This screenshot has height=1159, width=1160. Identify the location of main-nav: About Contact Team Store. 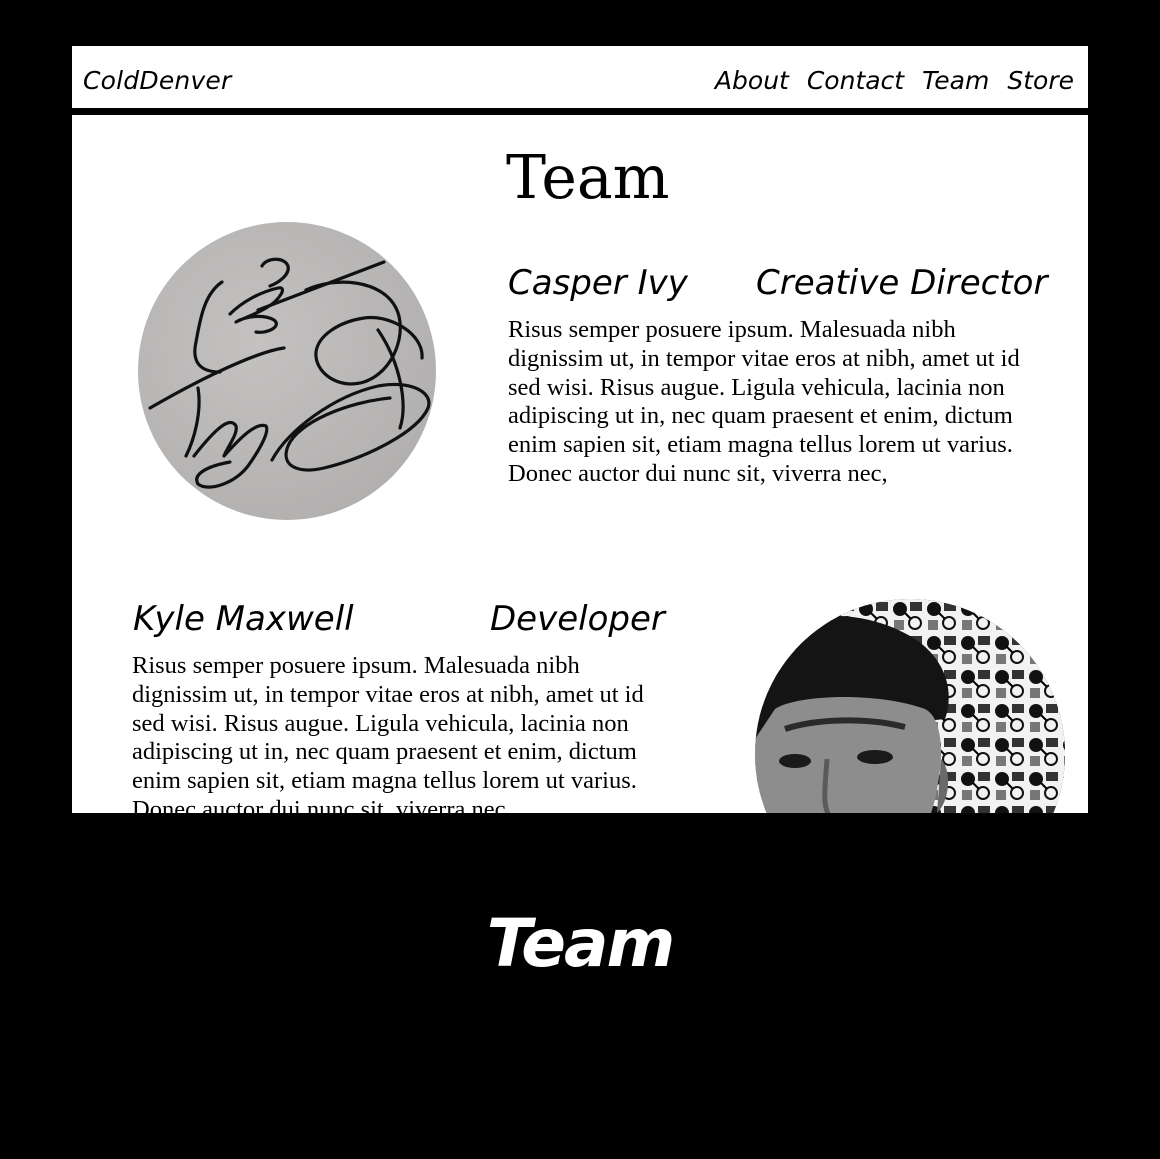
(894, 80).